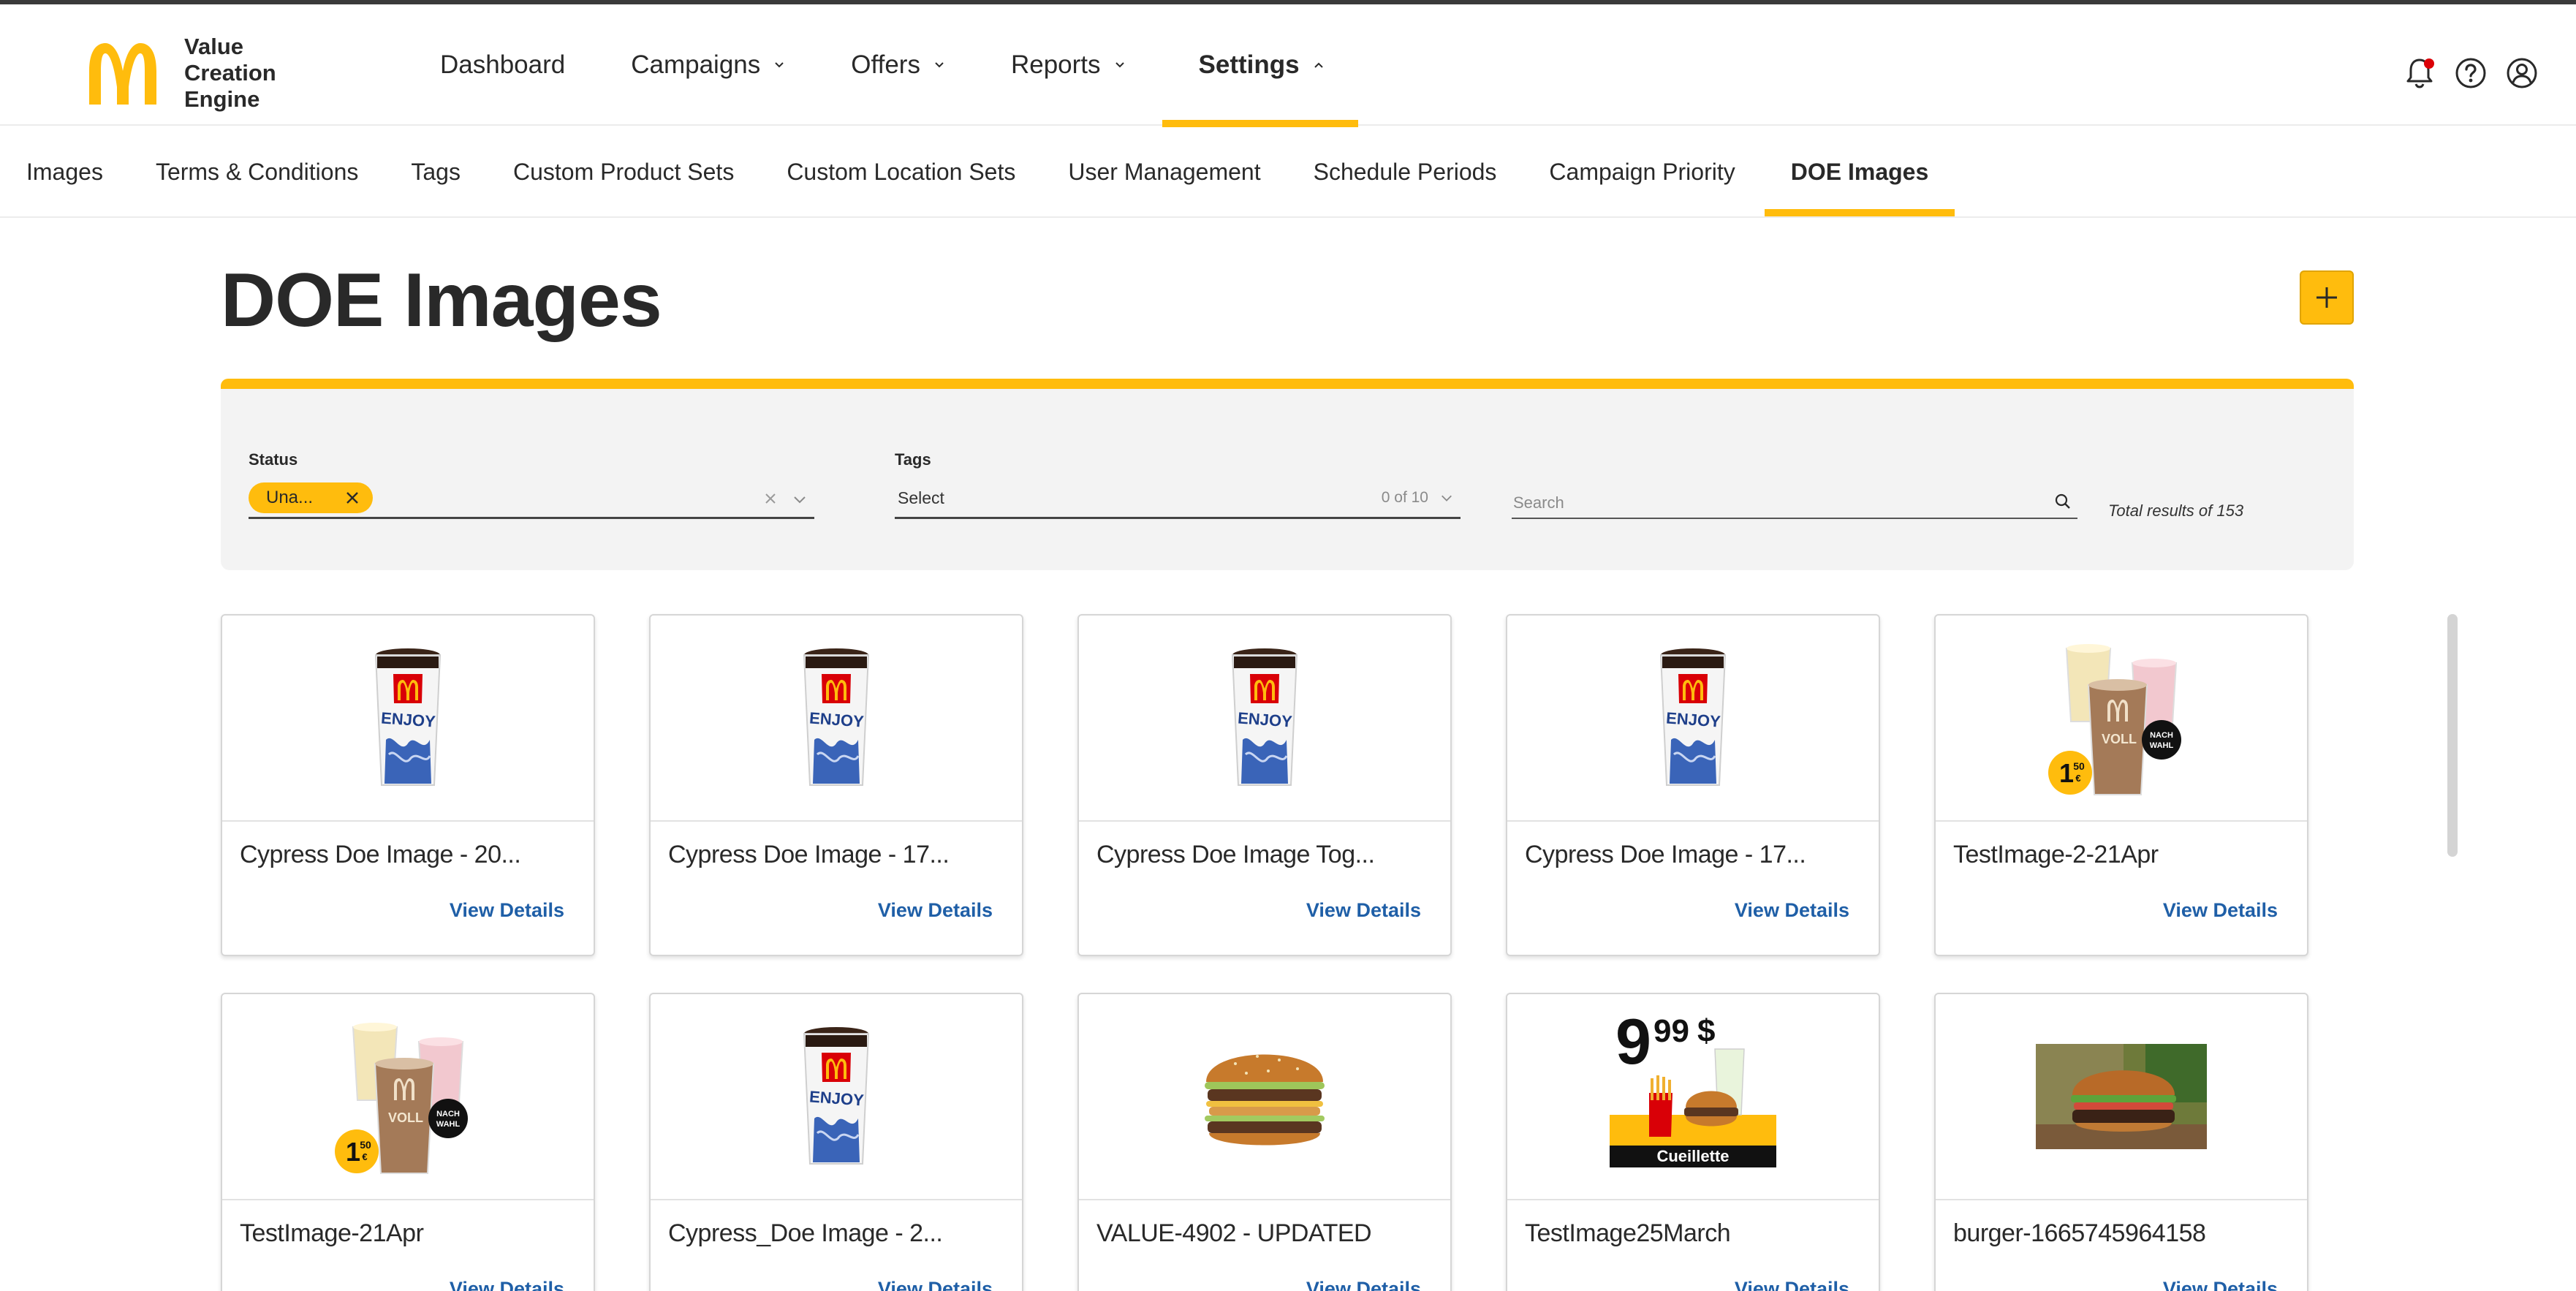 This screenshot has height=1291, width=2576. What do you see at coordinates (1706, 1031) in the screenshot?
I see `meal-price-unit: $` at bounding box center [1706, 1031].